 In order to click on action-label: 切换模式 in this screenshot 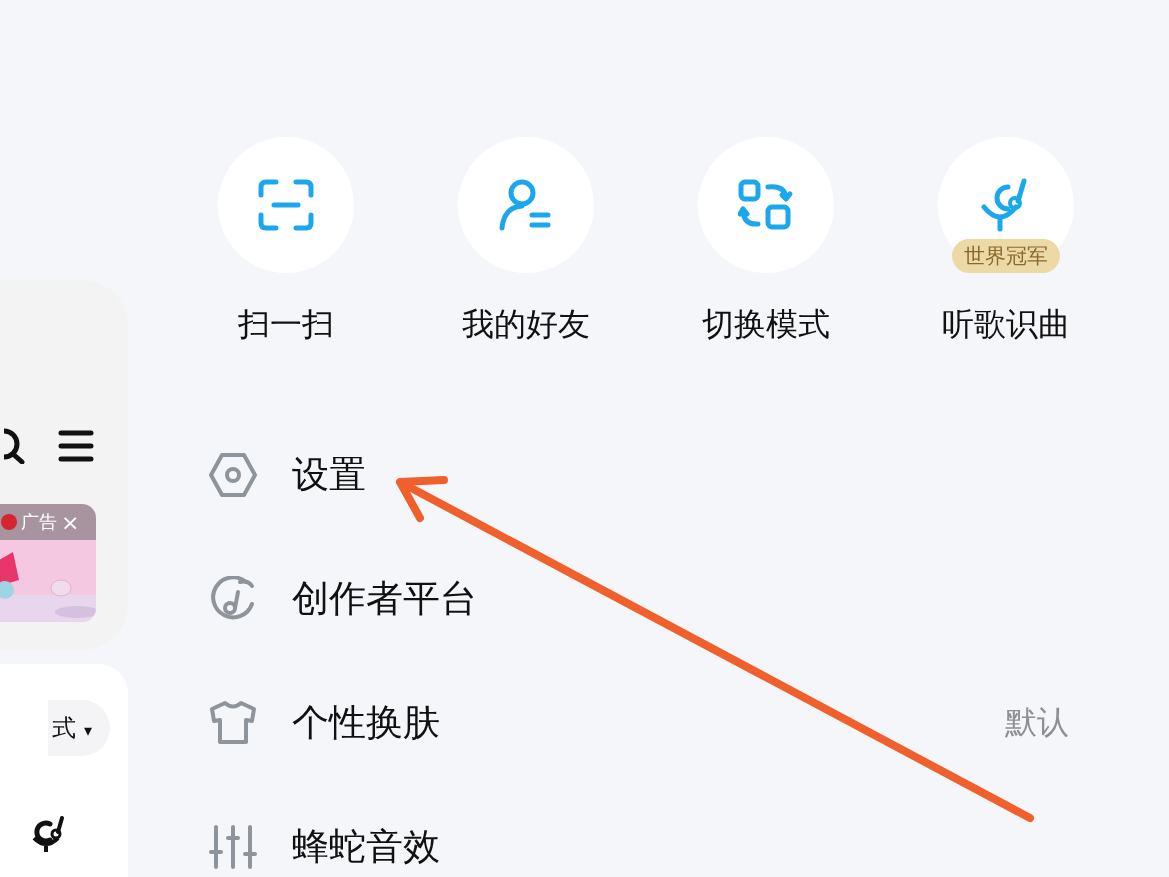, I will do `click(766, 324)`.